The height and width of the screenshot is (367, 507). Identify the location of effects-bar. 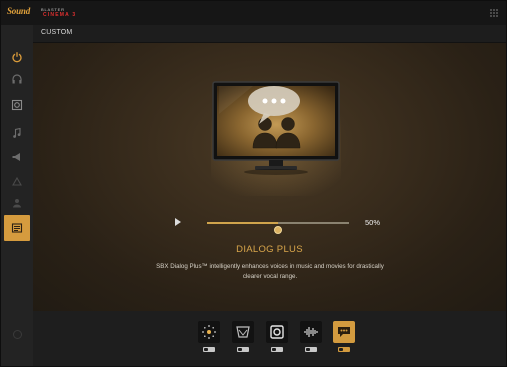
(269, 338).